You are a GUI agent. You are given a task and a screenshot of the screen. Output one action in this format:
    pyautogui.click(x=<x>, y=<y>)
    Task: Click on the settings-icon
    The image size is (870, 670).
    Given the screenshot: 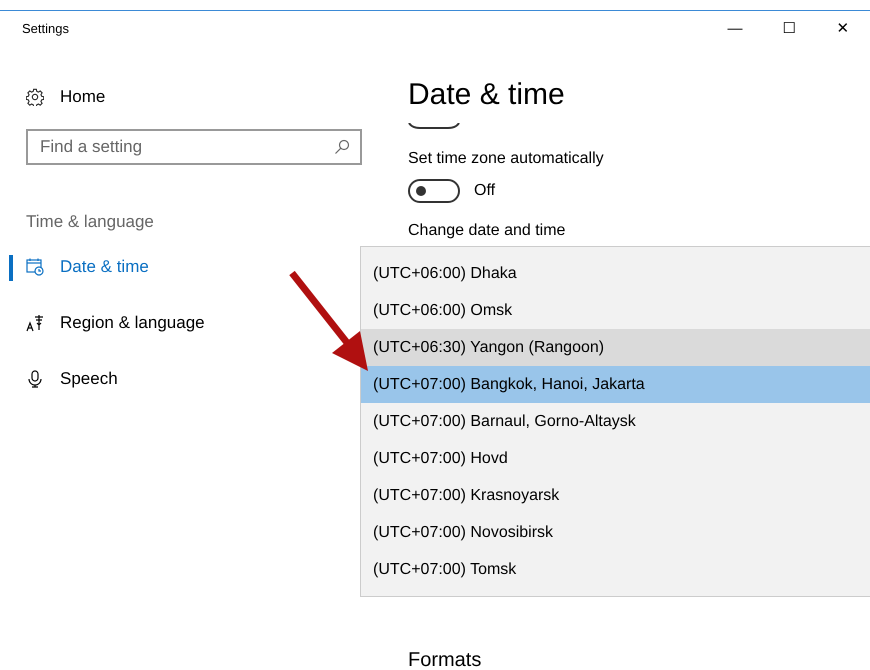 What is the action you would take?
    pyautogui.click(x=35, y=97)
    